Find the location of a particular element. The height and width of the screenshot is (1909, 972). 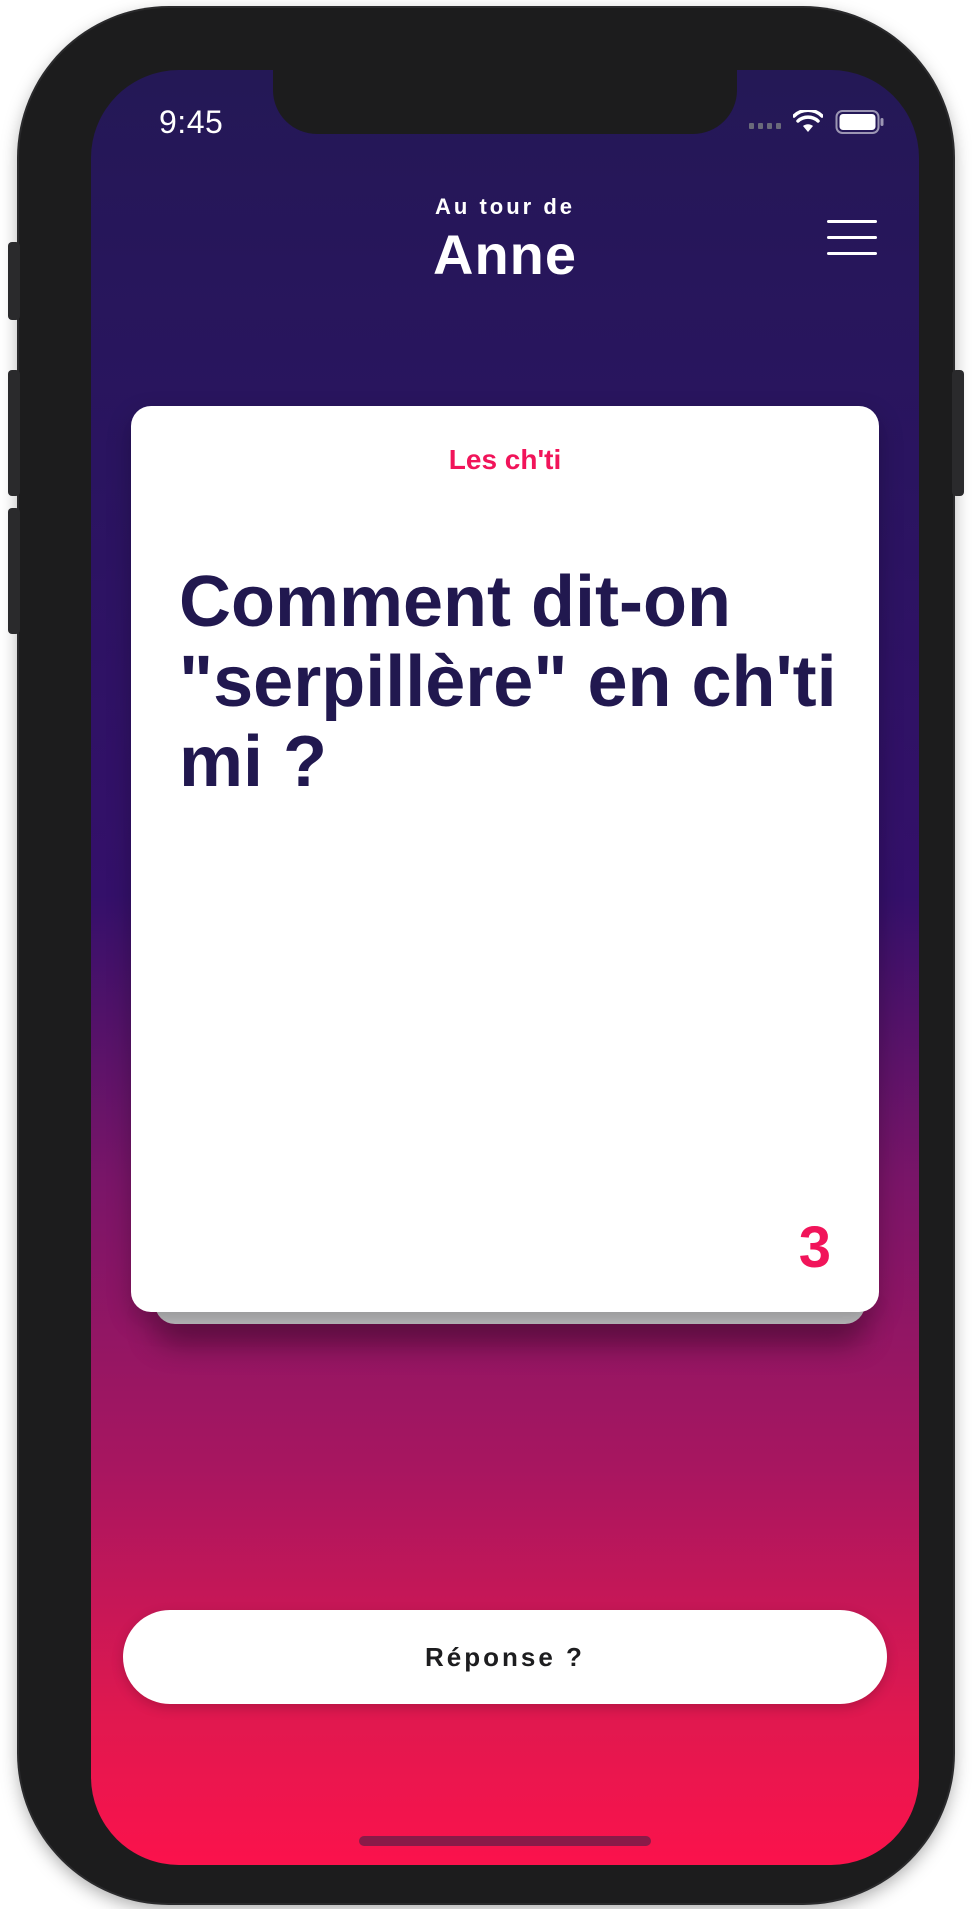

volume-up-button is located at coordinates (14, 433).